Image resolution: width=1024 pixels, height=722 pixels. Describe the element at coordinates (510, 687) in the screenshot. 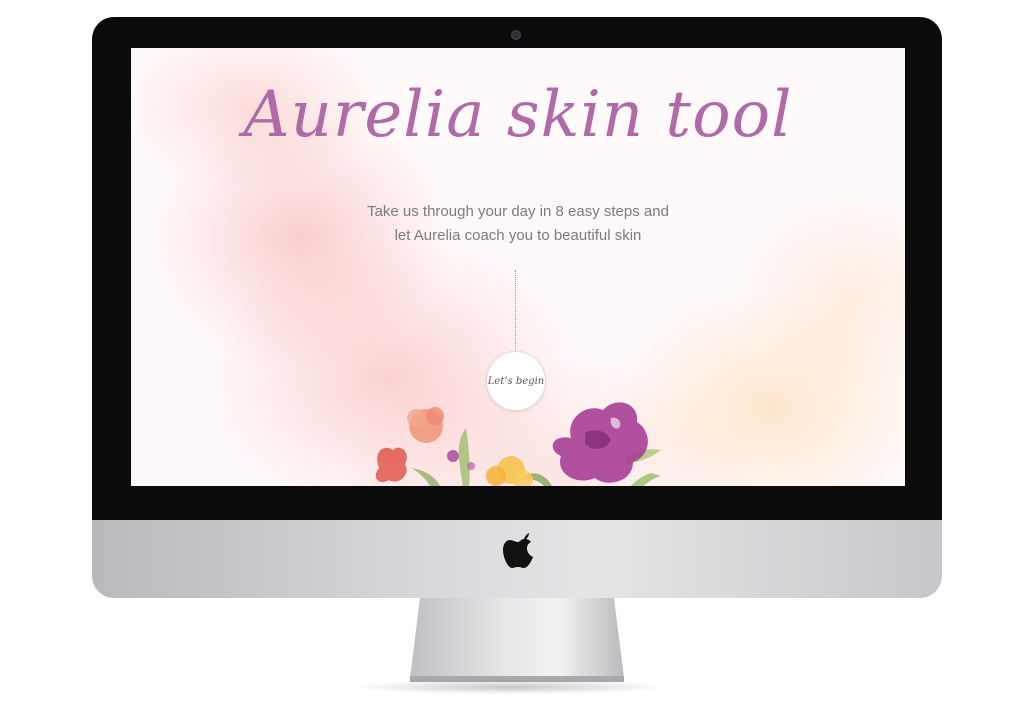

I see `stand-shadow` at that location.